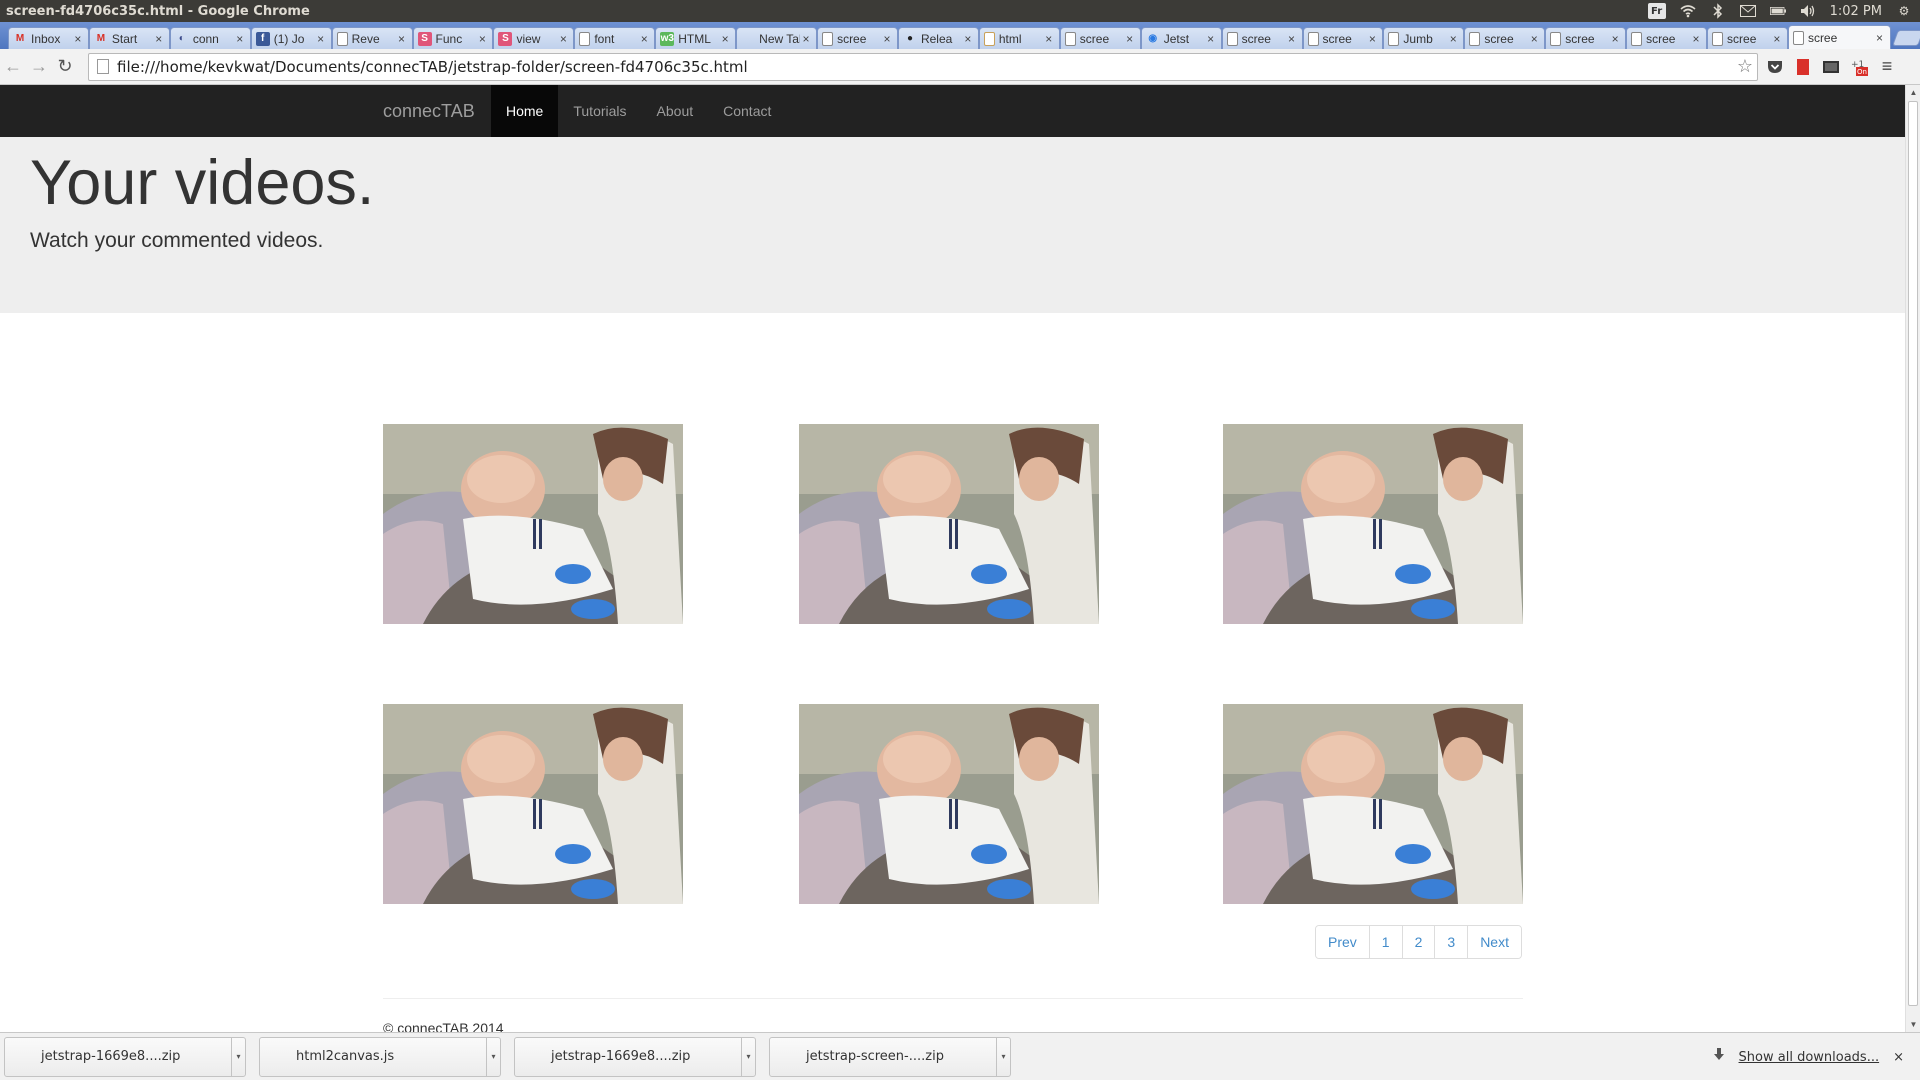  I want to click on pagination-2: 2, so click(1418, 942).